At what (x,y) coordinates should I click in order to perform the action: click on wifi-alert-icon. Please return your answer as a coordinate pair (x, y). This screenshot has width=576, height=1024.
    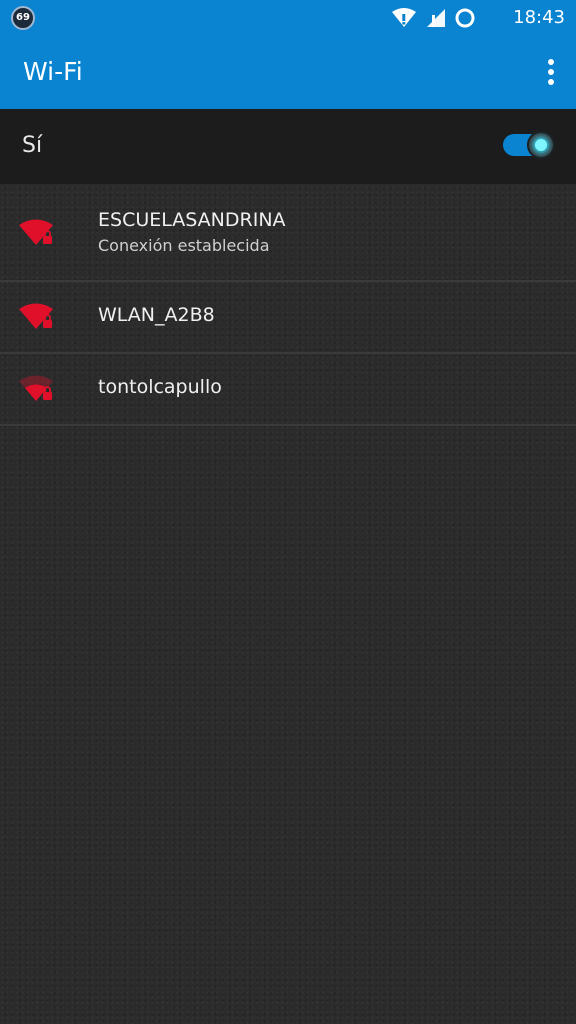
    Looking at the image, I should click on (404, 18).